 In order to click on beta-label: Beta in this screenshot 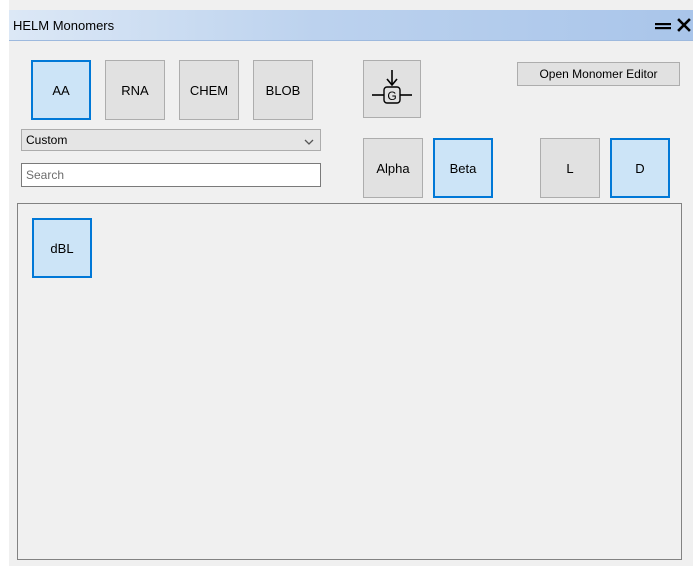, I will do `click(463, 168)`.